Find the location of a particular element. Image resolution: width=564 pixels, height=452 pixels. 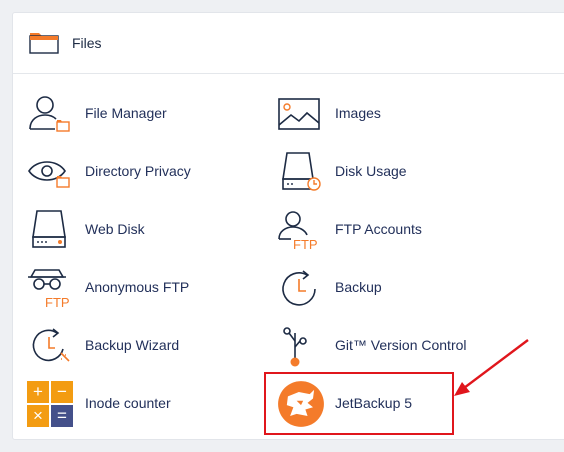

equals-symbol: = is located at coordinates (62, 416).